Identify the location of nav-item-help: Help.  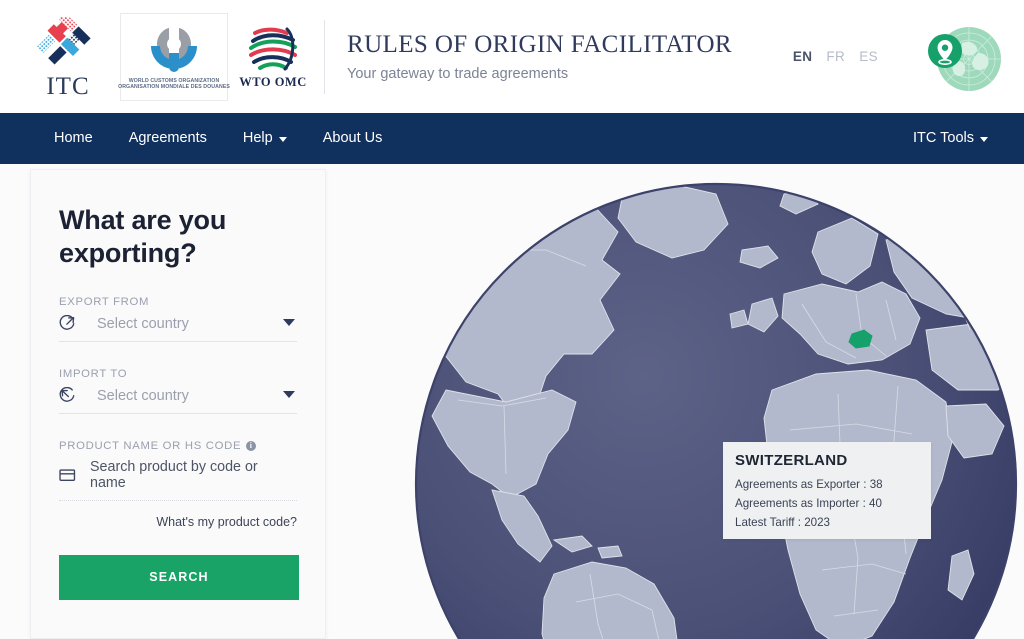
(265, 138).